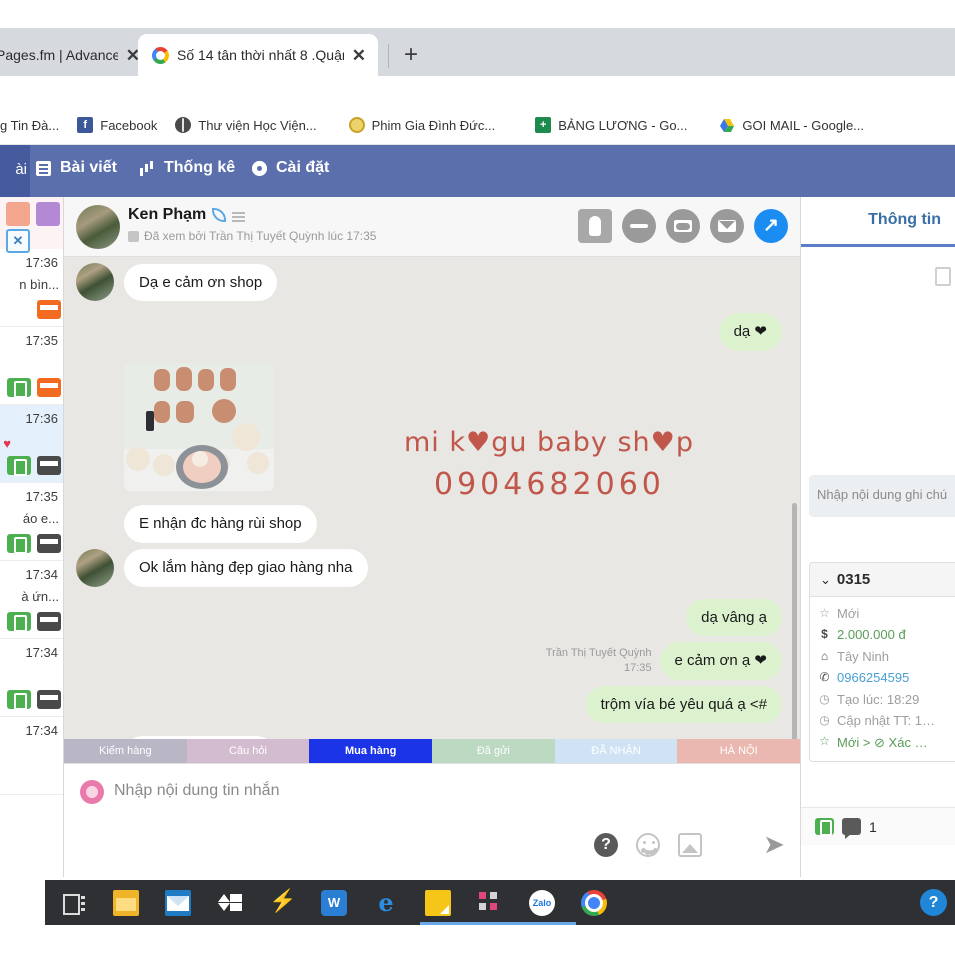  What do you see at coordinates (359, 55) in the screenshot?
I see `close-icon: ✕` at bounding box center [359, 55].